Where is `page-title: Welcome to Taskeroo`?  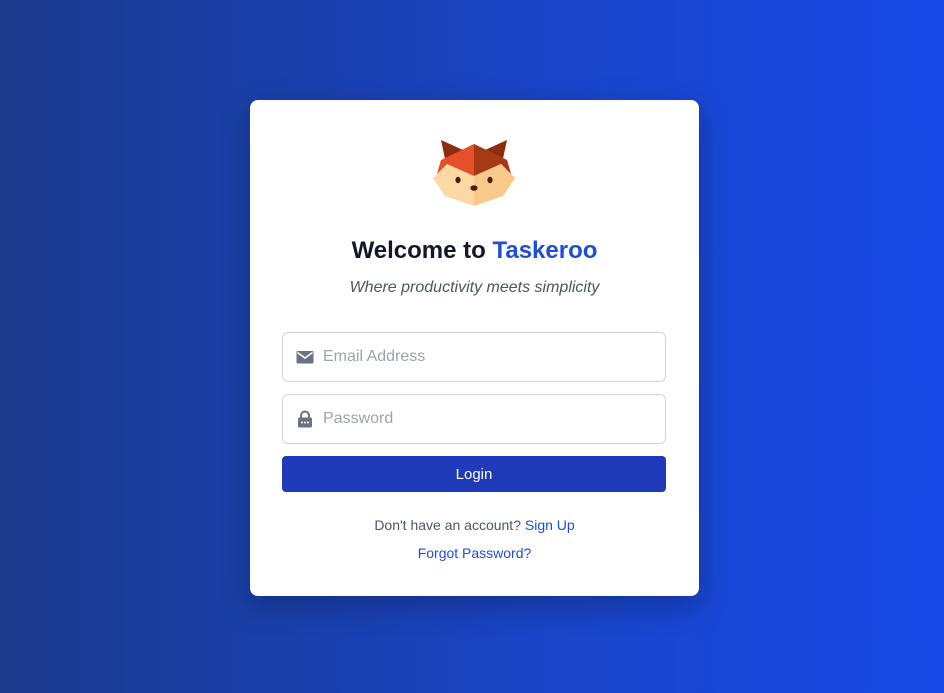 page-title: Welcome to Taskeroo is located at coordinates (474, 251).